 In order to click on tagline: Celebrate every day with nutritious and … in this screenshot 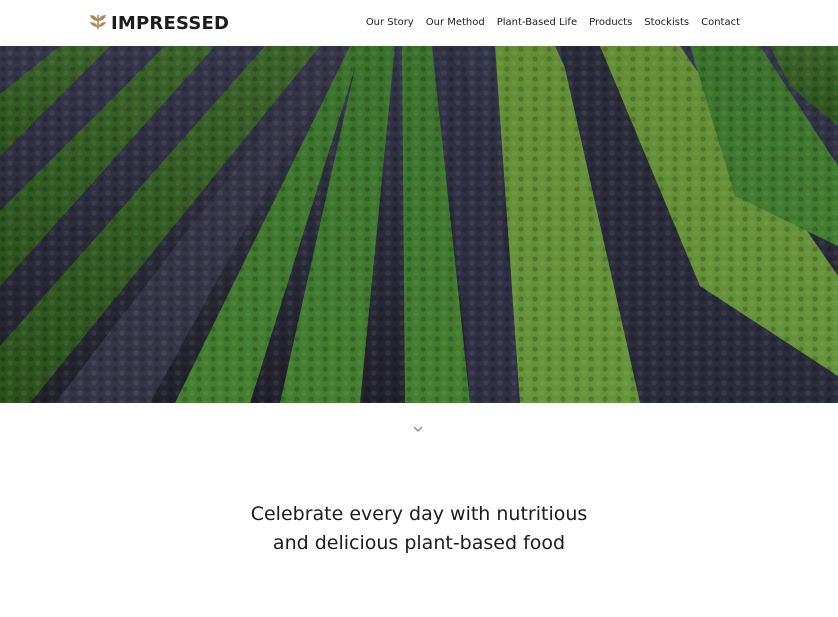, I will do `click(419, 529)`.